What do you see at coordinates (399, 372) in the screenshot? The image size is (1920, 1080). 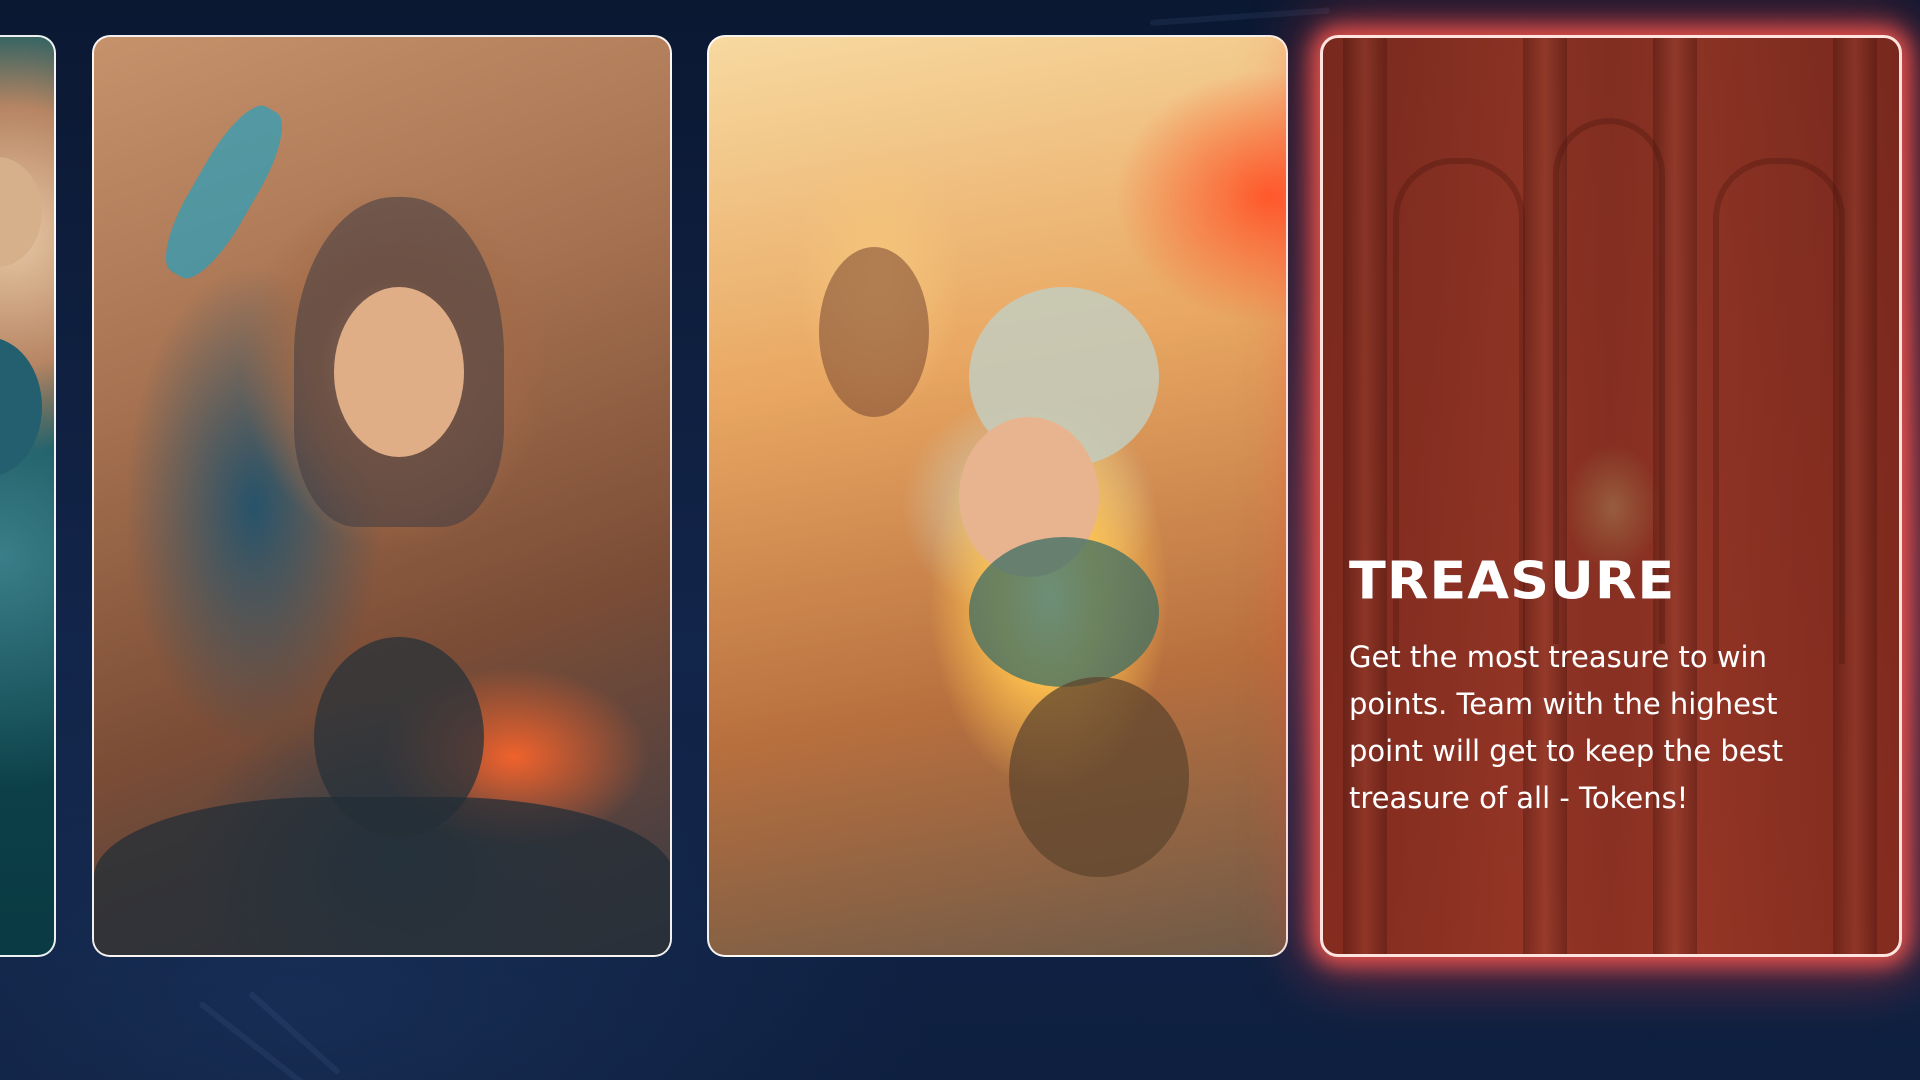 I see `face-art` at bounding box center [399, 372].